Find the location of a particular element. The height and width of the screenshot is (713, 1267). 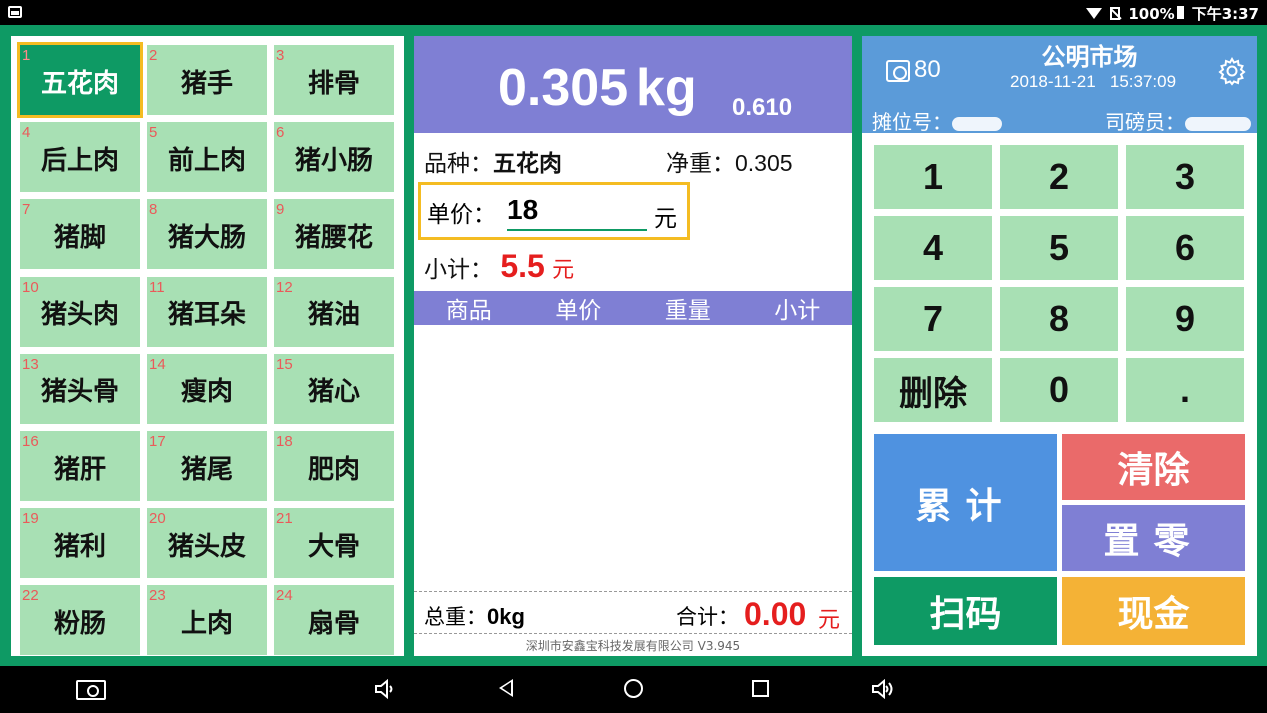

product-name: 猪油 is located at coordinates (333, 315).